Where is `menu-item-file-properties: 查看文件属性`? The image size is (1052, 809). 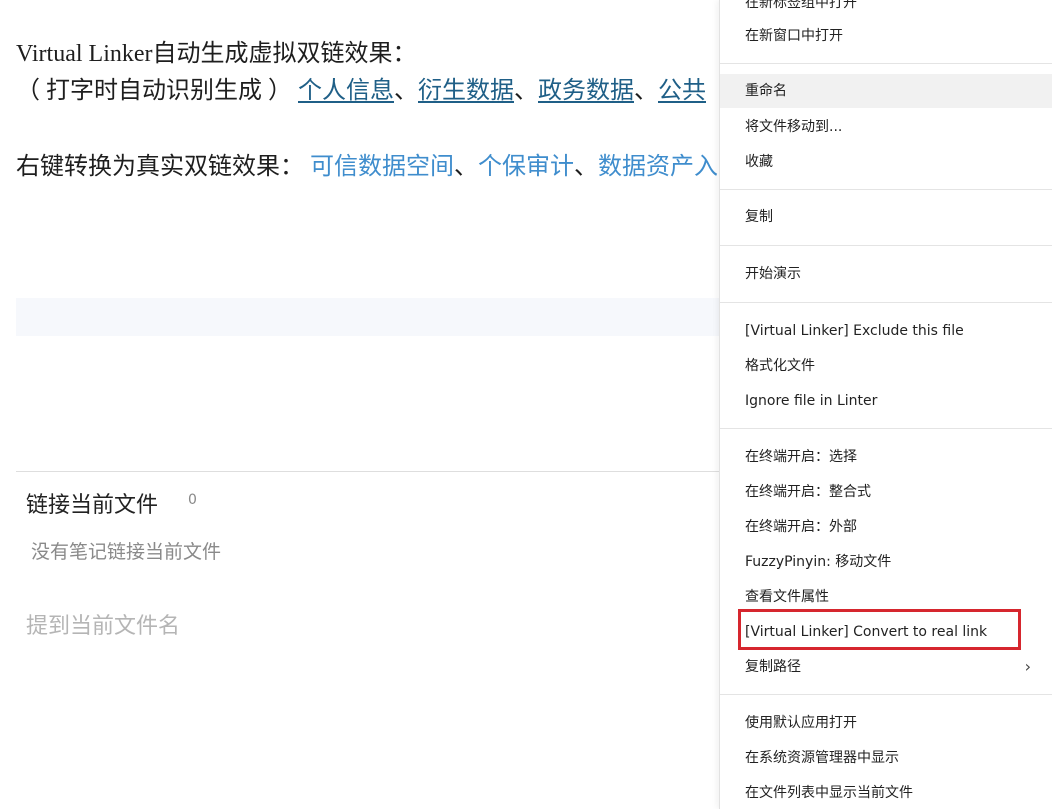
menu-item-file-properties: 查看文件属性 is located at coordinates (886, 597).